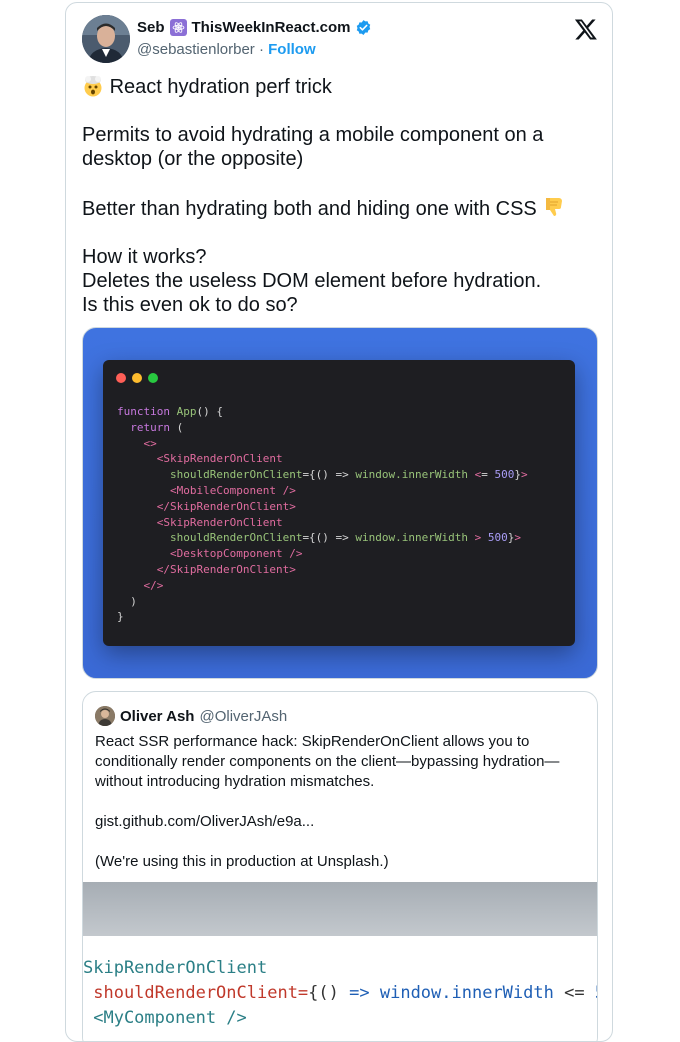 The width and height of the screenshot is (680, 1042). Describe the element at coordinates (190, 305) in the screenshot. I see `tweet-line-6: Is this even ok to do so?` at that location.